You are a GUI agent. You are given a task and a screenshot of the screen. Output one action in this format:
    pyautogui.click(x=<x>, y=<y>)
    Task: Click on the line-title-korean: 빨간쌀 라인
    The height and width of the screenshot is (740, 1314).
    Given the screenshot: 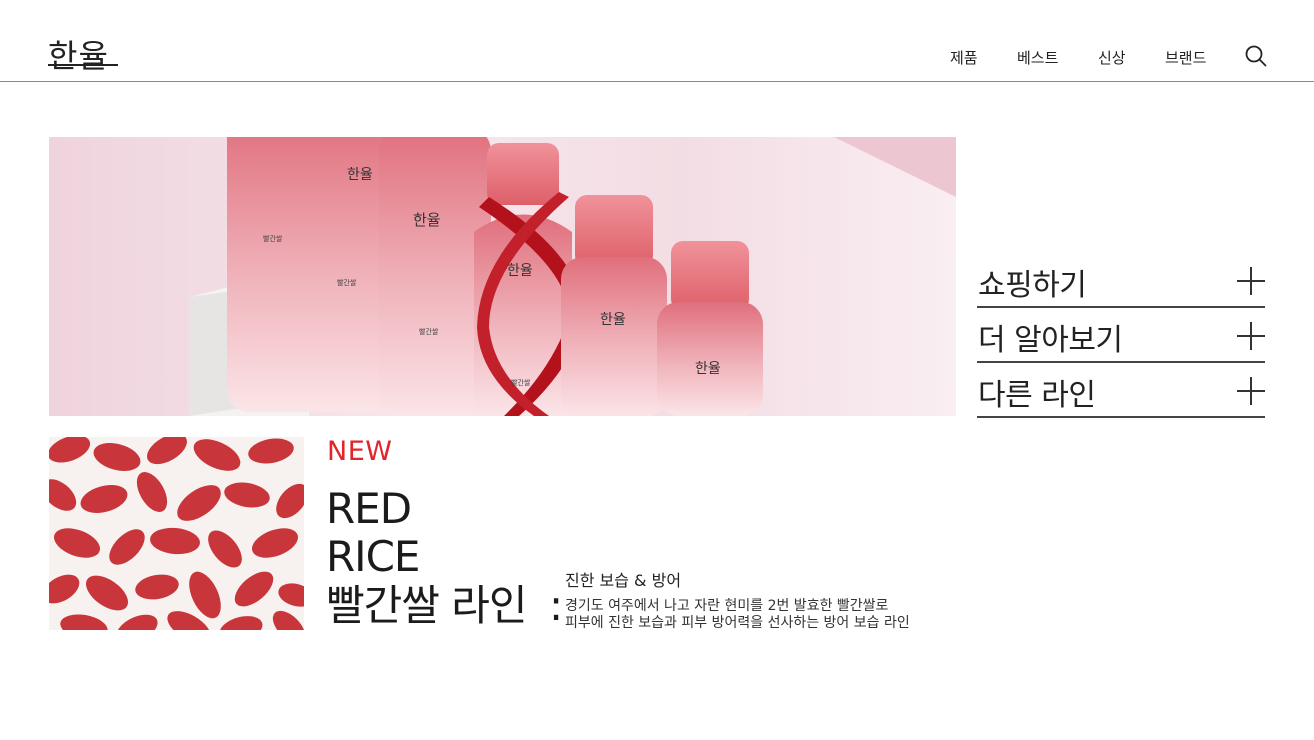 What is the action you would take?
    pyautogui.click(x=427, y=605)
    